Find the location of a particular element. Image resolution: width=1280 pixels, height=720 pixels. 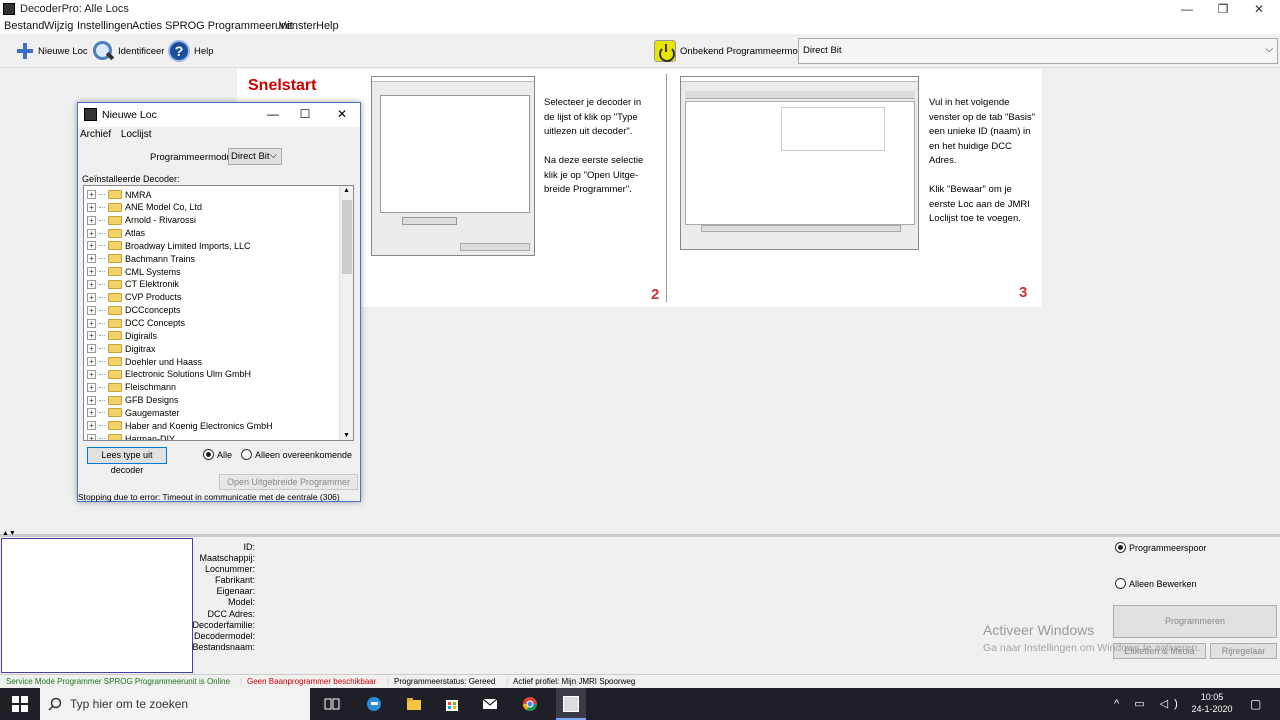

menu-instellingen: Instellingen is located at coordinates (105, 26).